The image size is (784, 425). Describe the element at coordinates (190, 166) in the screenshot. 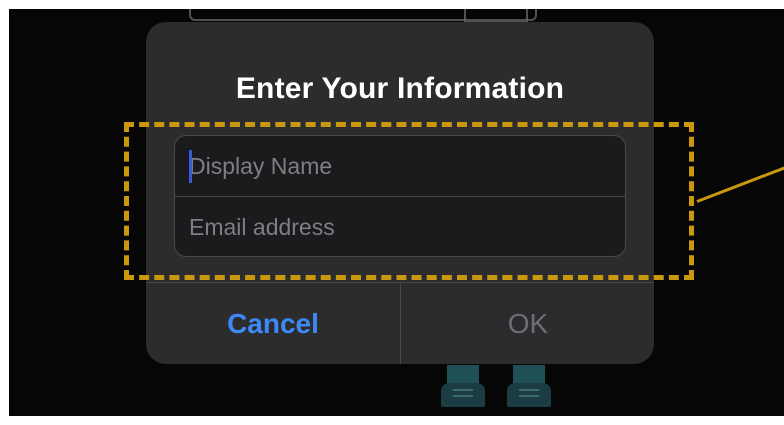

I see `text-caret` at that location.